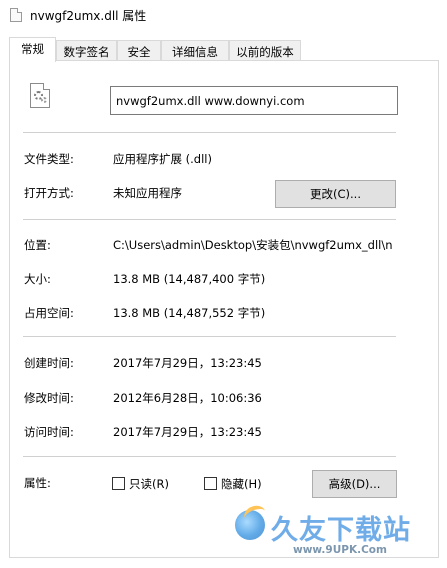  Describe the element at coordinates (16, 15) in the screenshot. I see `dll-file-icon` at that location.